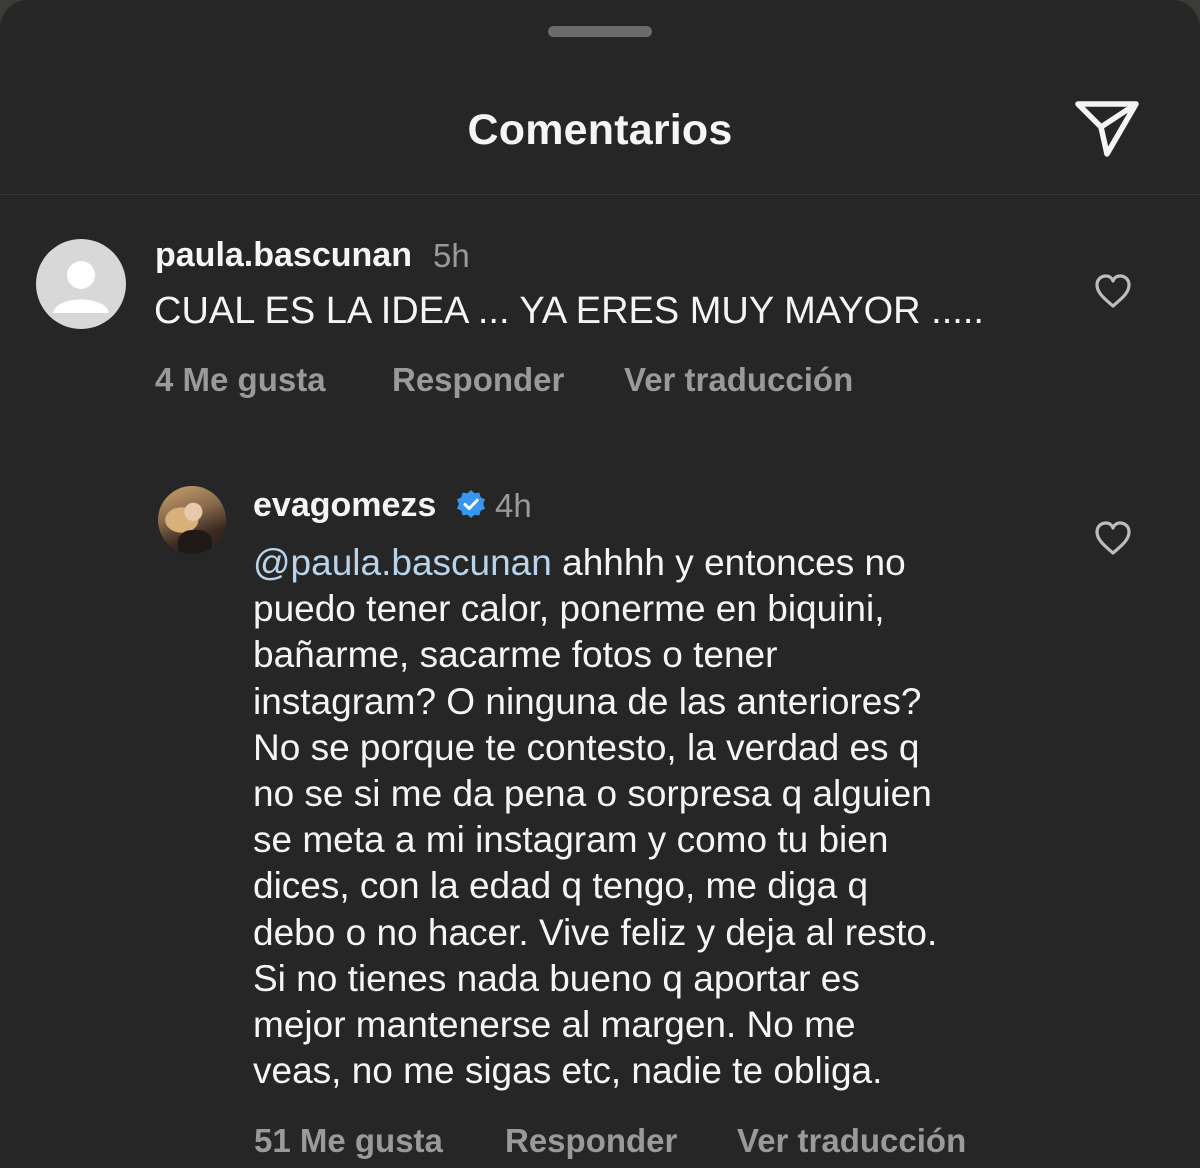  Describe the element at coordinates (600, 130) in the screenshot. I see `page-title: Comentarios` at that location.